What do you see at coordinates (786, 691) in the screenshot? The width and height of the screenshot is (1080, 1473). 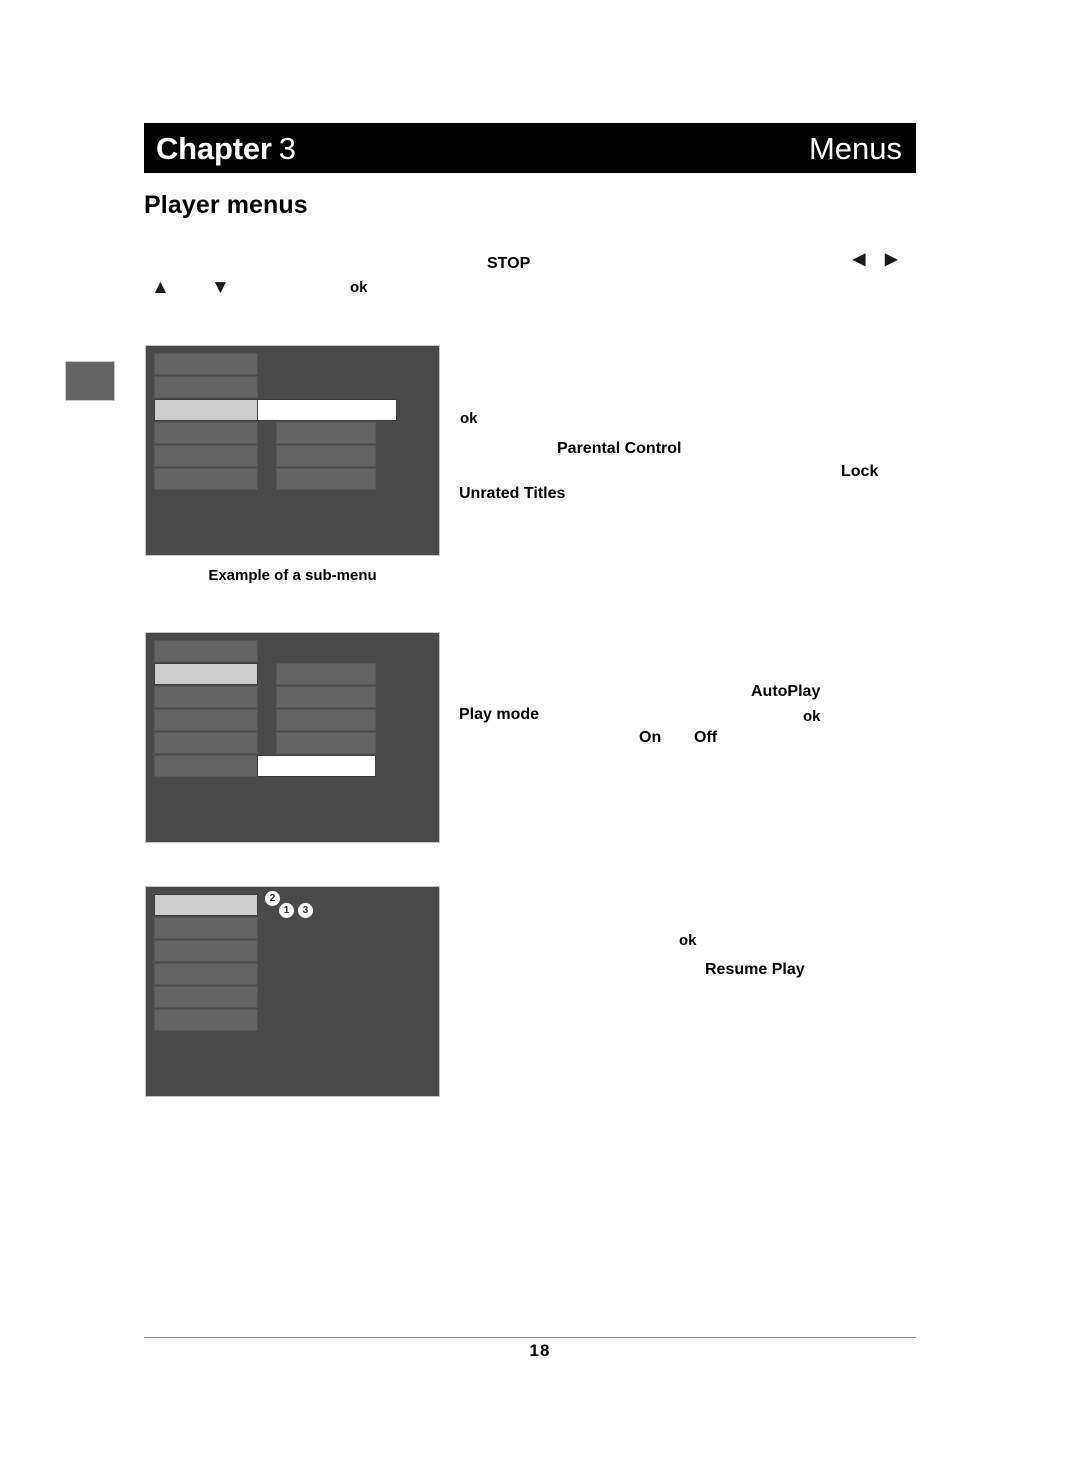 I see `term-autoplay: AutoPlay` at bounding box center [786, 691].